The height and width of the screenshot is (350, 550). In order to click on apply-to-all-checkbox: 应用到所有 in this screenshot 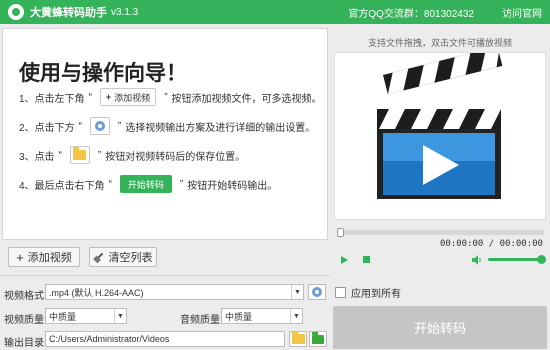, I will do `click(368, 292)`.